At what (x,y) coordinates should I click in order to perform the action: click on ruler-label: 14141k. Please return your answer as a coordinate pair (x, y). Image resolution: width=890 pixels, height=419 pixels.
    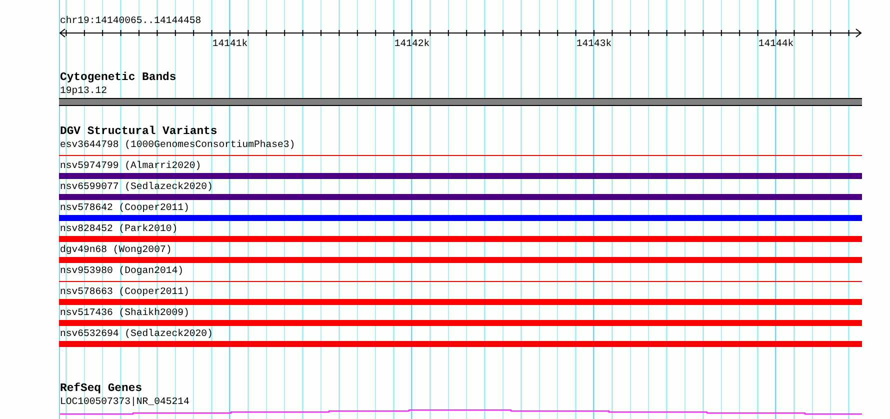
    Looking at the image, I should click on (230, 43).